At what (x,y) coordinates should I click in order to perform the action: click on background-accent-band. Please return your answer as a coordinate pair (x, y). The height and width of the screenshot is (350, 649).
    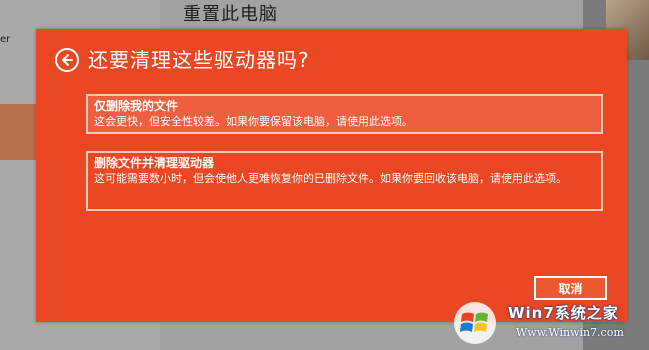
    Looking at the image, I should click on (18, 132).